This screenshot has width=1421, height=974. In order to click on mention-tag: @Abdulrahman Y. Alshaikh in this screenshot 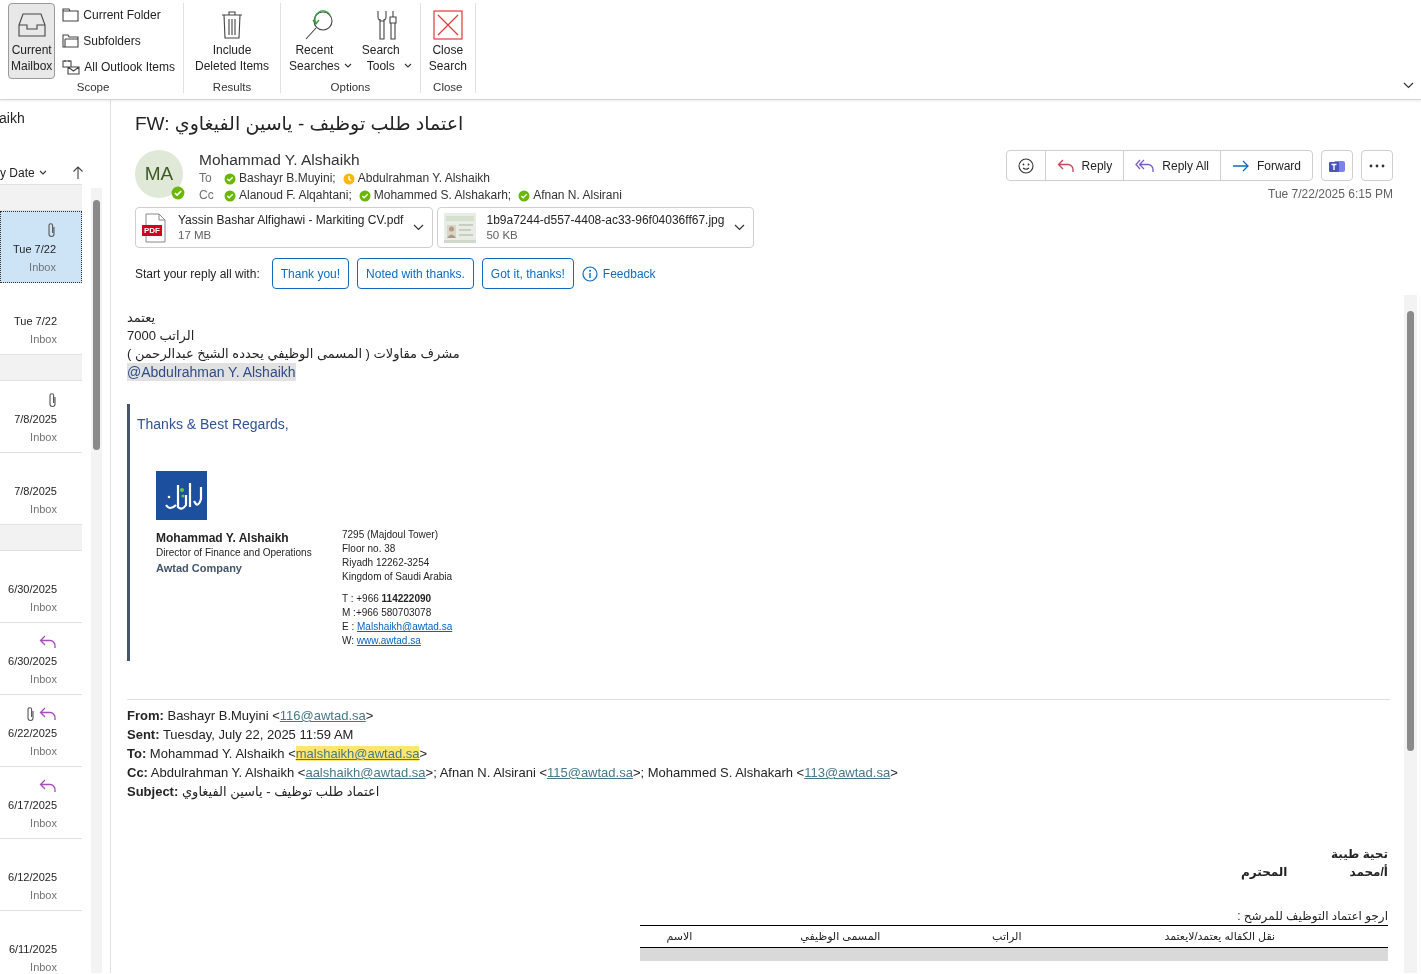, I will do `click(211, 372)`.